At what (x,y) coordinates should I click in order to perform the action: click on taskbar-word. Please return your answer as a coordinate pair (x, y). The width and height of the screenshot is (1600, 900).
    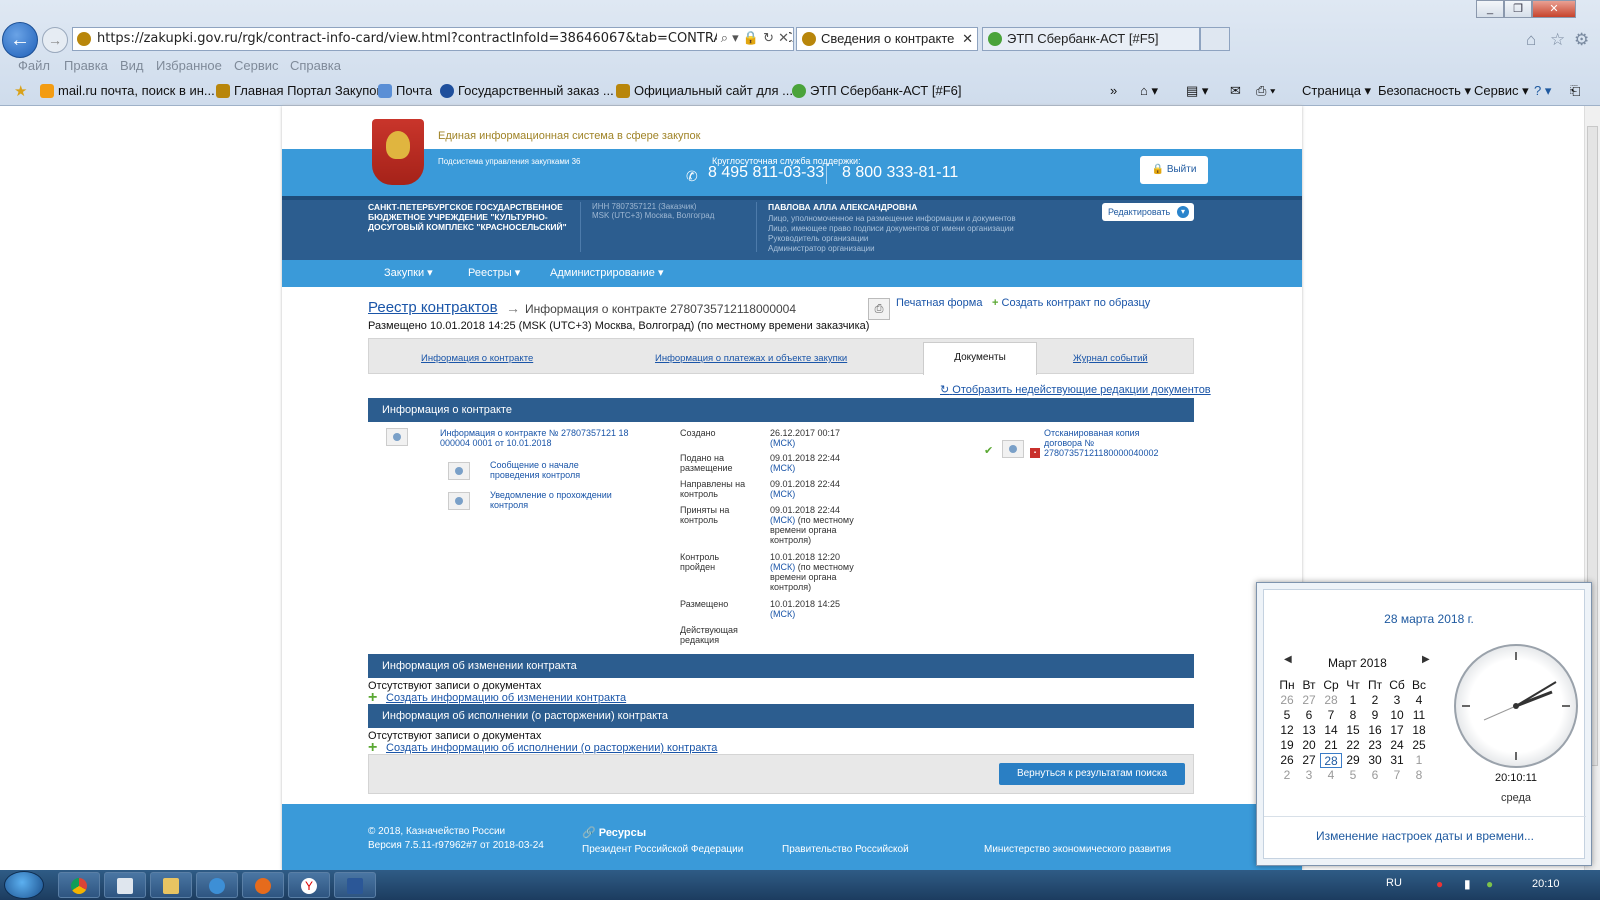
    Looking at the image, I should click on (355, 885).